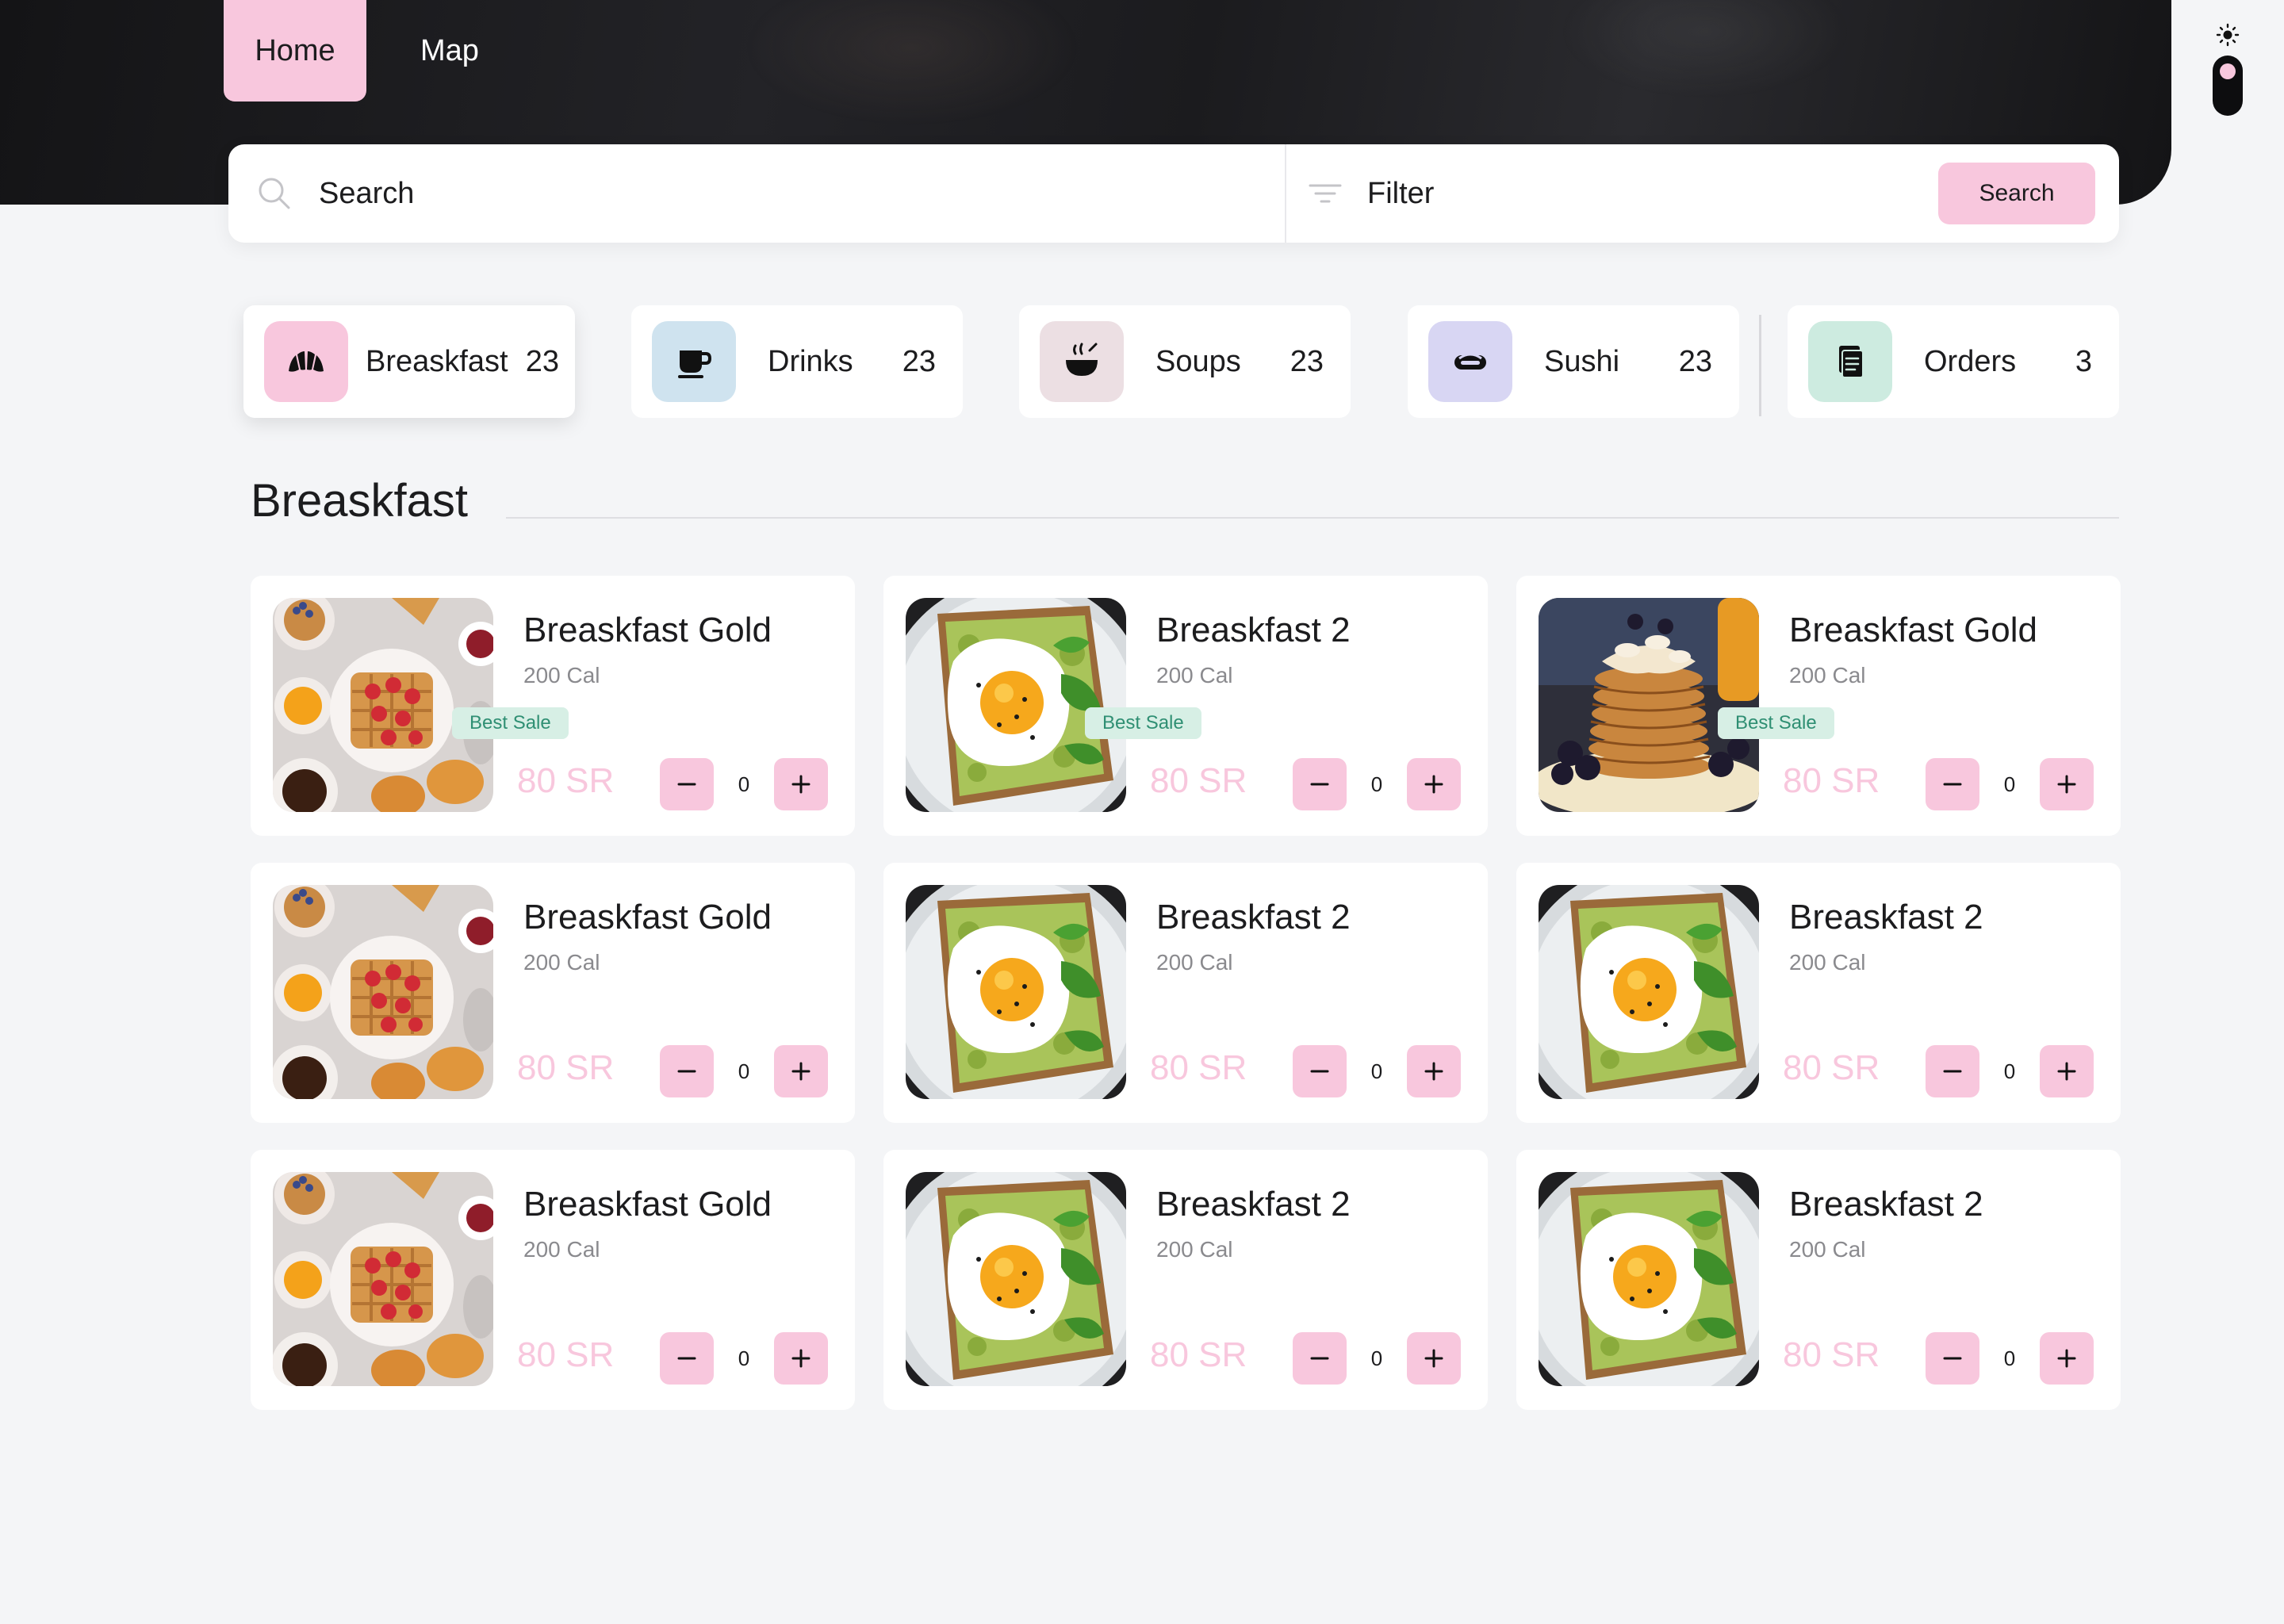 The image size is (2284, 1624). I want to click on tab-home: Home, so click(295, 51).